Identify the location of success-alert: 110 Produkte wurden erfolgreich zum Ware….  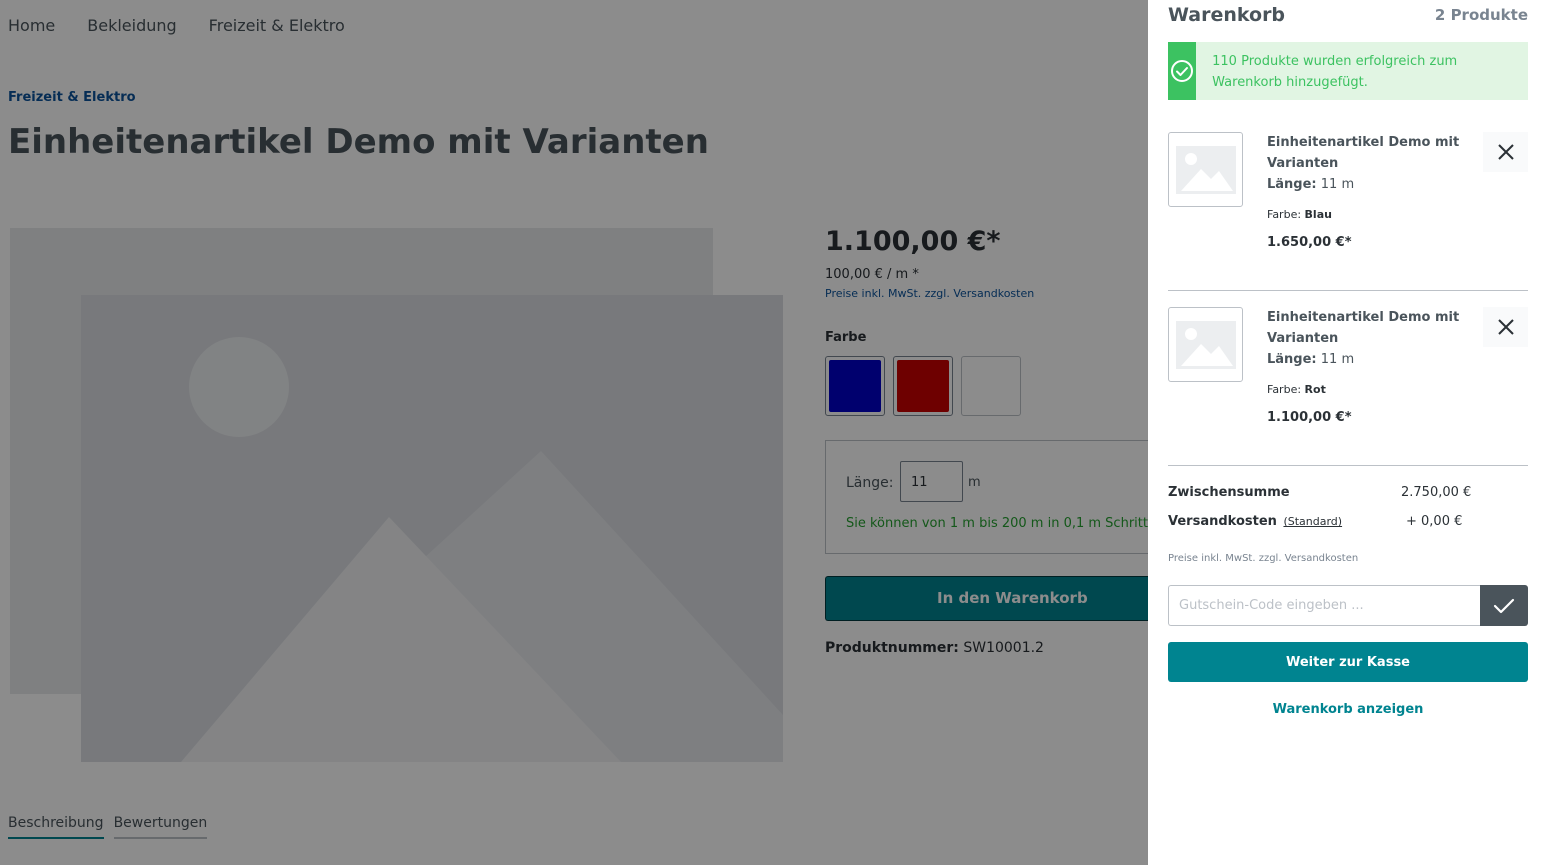
(1348, 71).